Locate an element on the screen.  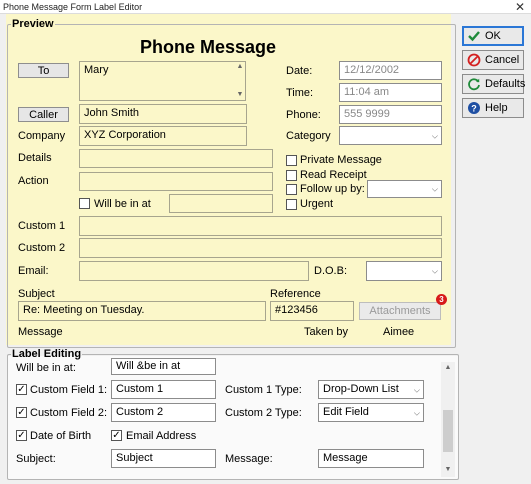
dob-checkbox: ✓ is located at coordinates (21, 435).